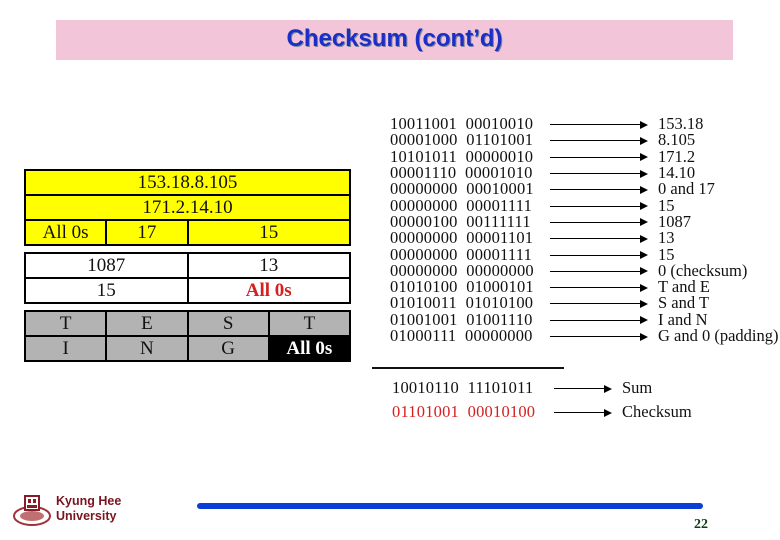 The width and height of the screenshot is (780, 540). I want to click on university-line-2: University, so click(86, 516).